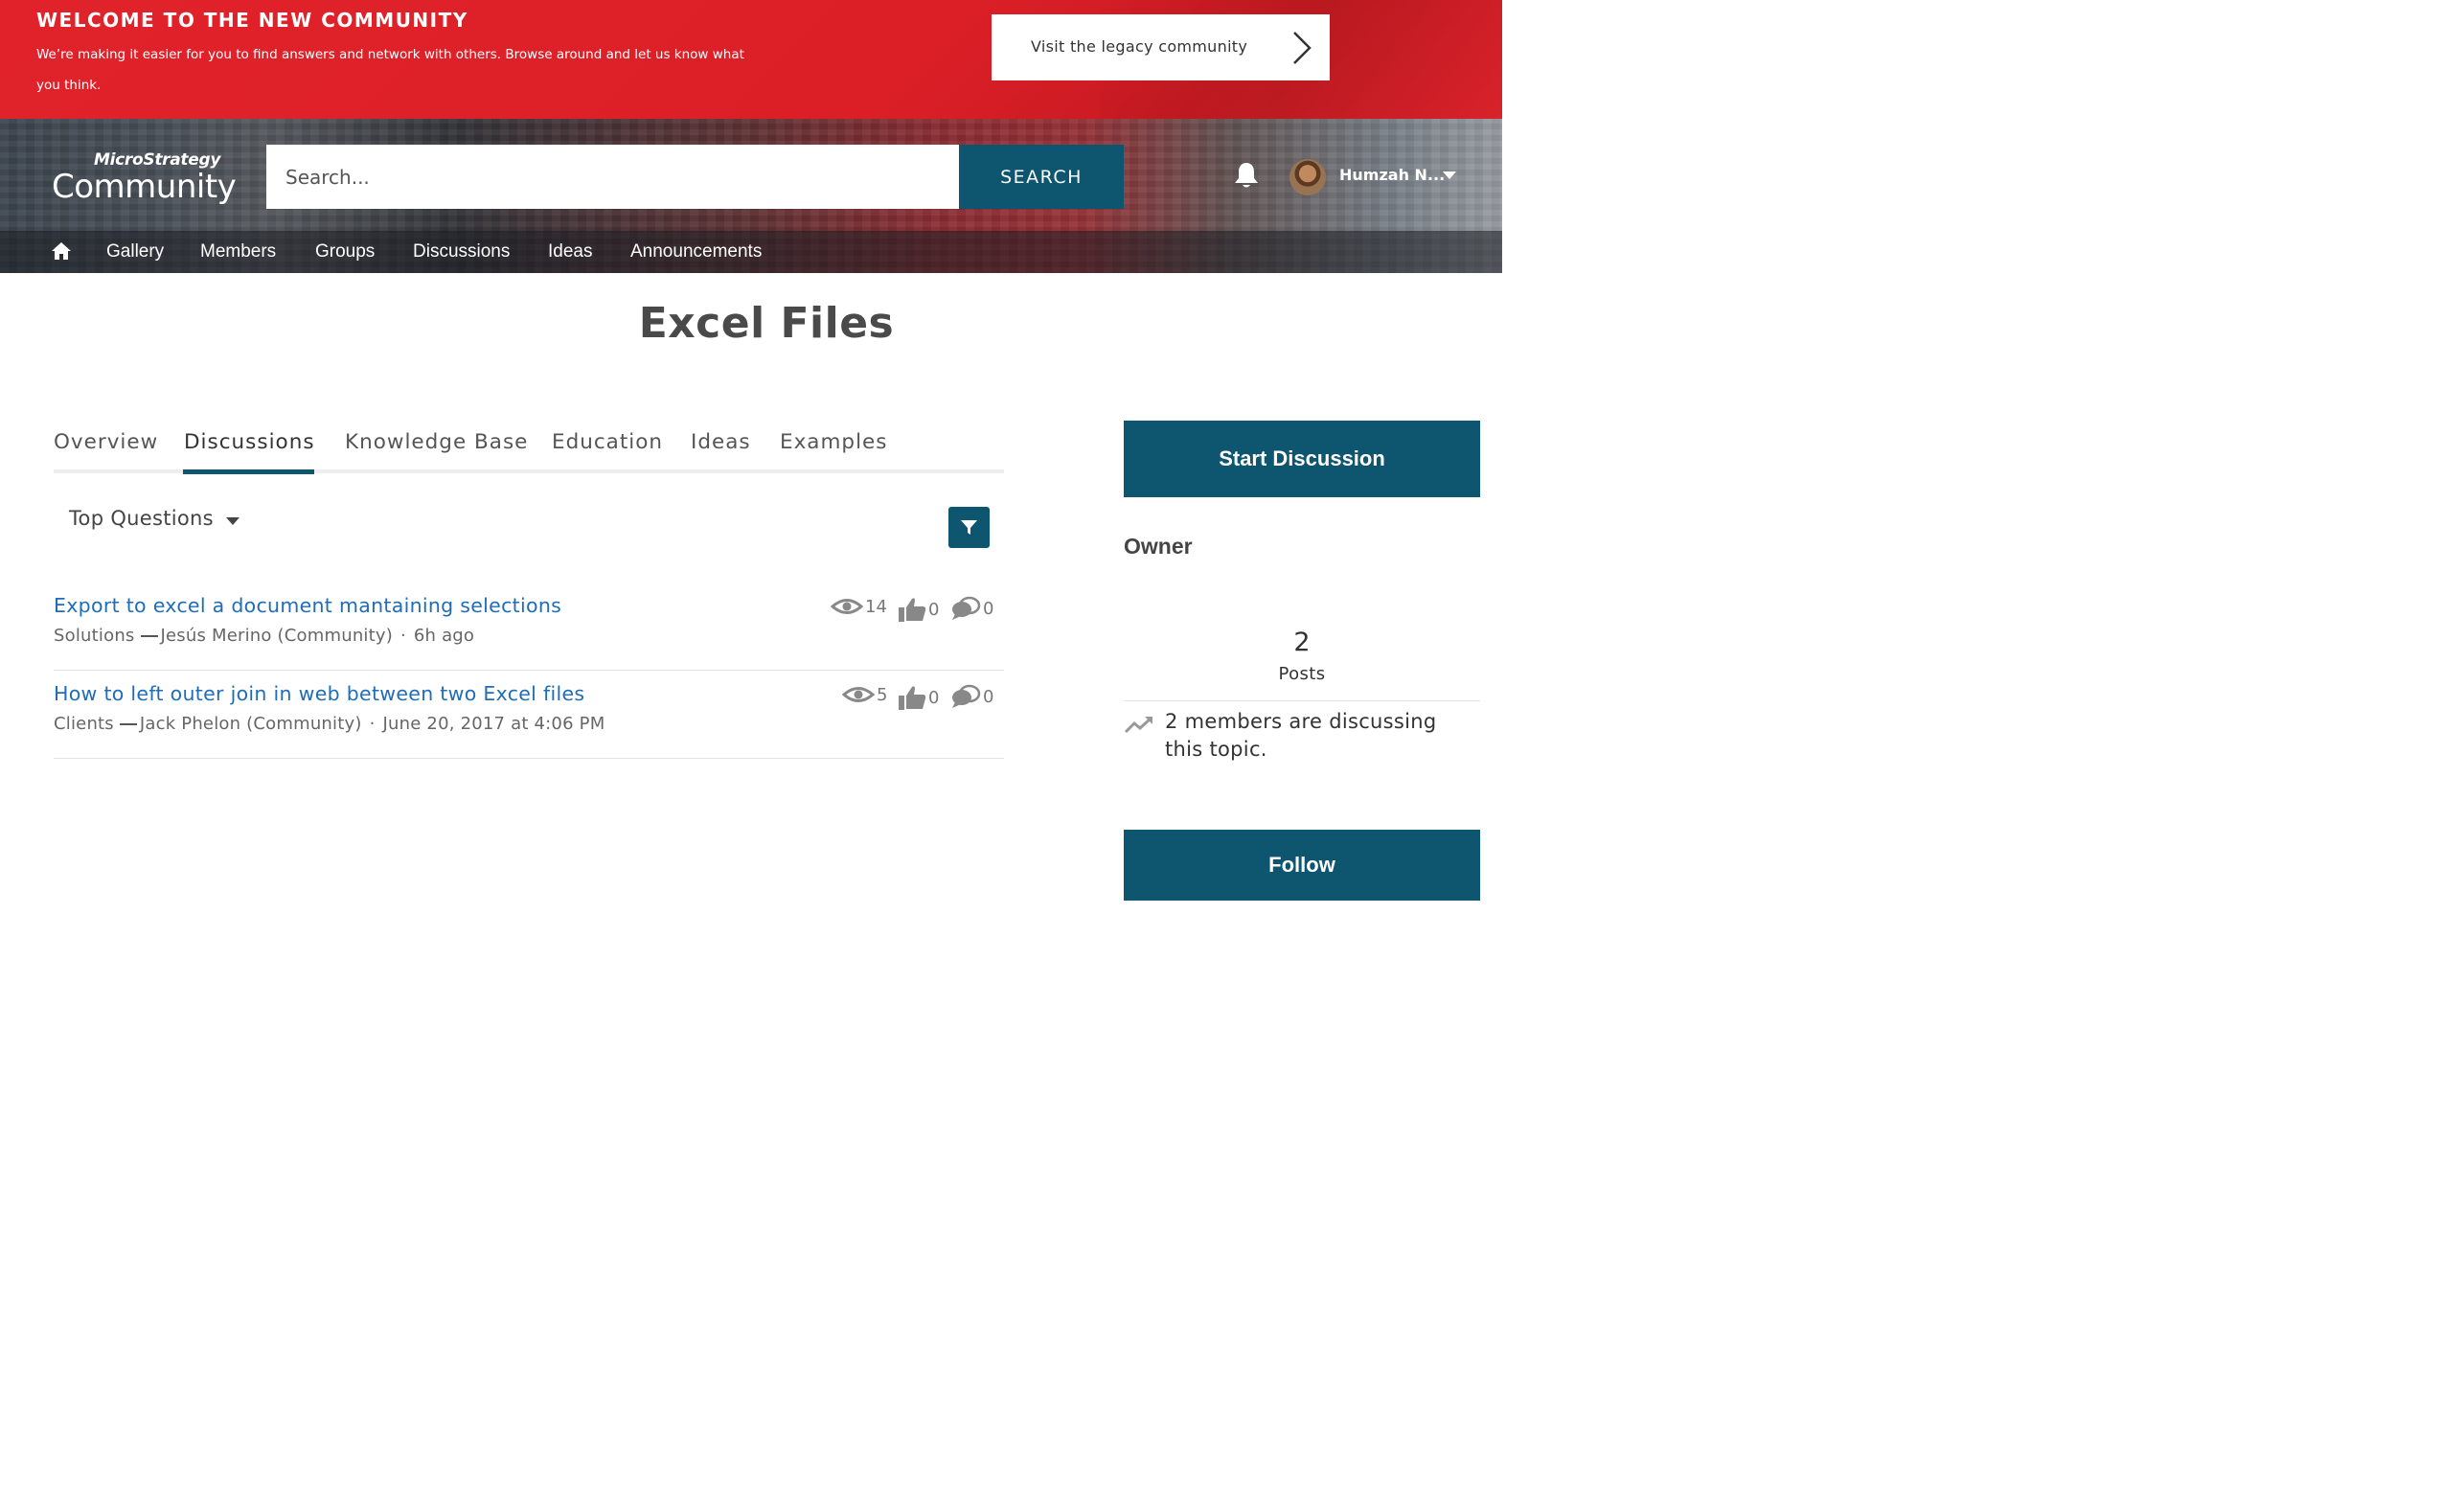 The width and height of the screenshot is (2464, 1485). What do you see at coordinates (277, 636) in the screenshot?
I see `discussion-author: Jesús Merino (Community)` at bounding box center [277, 636].